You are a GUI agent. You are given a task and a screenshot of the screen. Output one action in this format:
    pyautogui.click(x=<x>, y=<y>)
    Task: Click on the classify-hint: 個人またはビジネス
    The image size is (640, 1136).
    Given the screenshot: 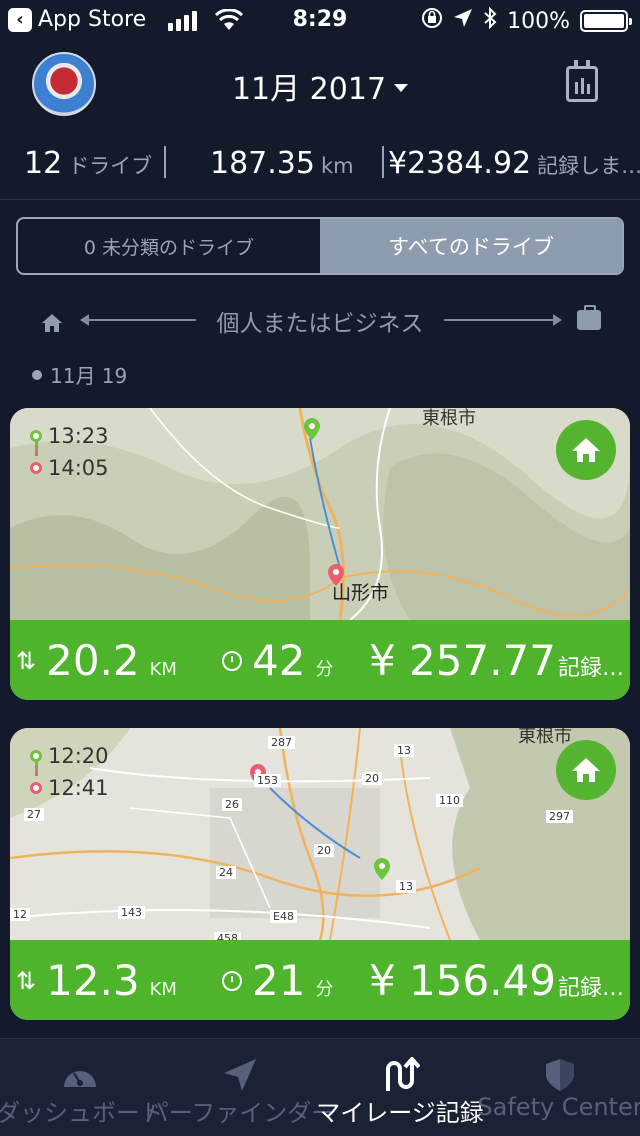 What is the action you would take?
    pyautogui.click(x=320, y=320)
    